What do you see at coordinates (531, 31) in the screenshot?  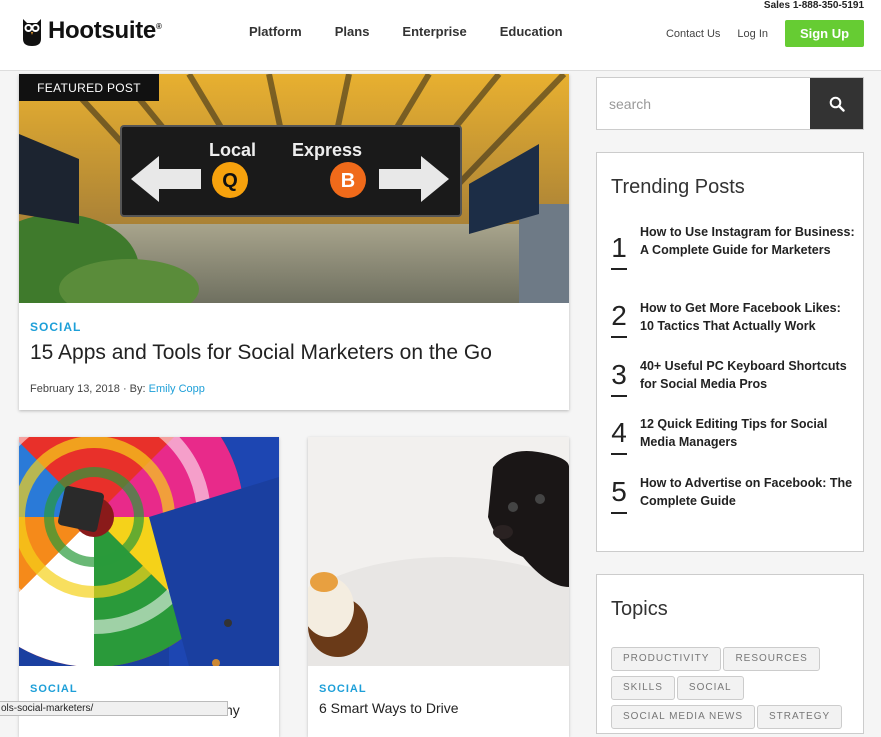 I see `nav-education: Education` at bounding box center [531, 31].